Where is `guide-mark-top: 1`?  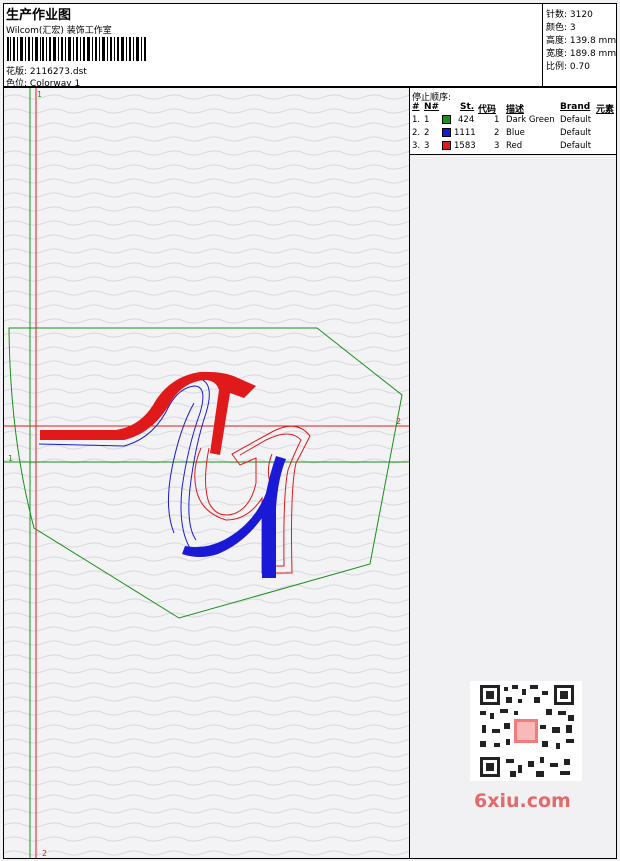
guide-mark-top: 1 is located at coordinates (39, 94).